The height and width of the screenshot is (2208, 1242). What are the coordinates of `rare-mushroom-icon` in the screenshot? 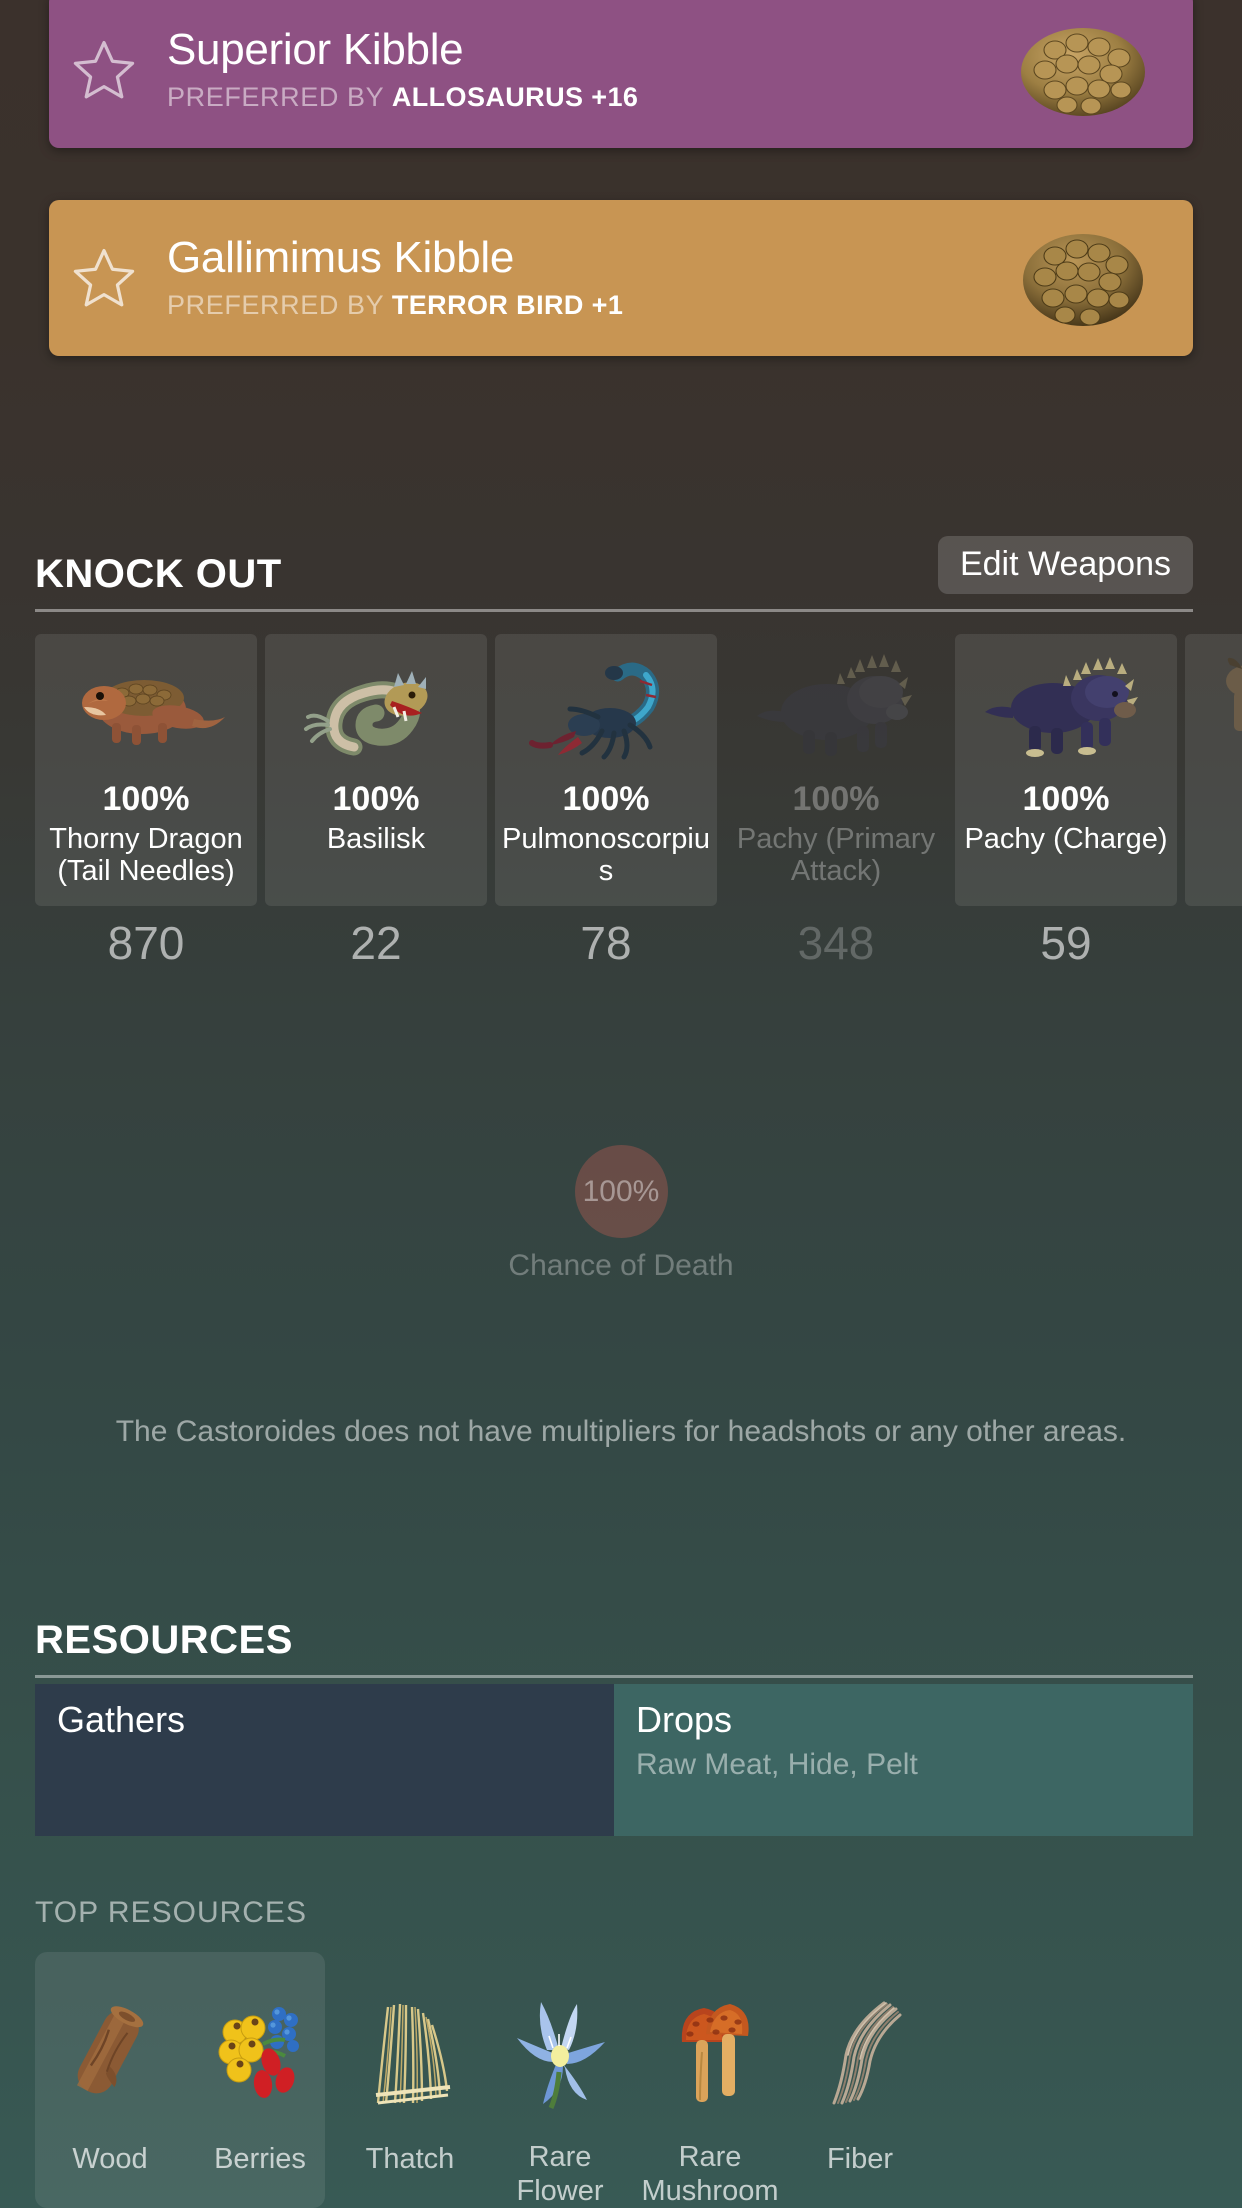 It's located at (710, 2052).